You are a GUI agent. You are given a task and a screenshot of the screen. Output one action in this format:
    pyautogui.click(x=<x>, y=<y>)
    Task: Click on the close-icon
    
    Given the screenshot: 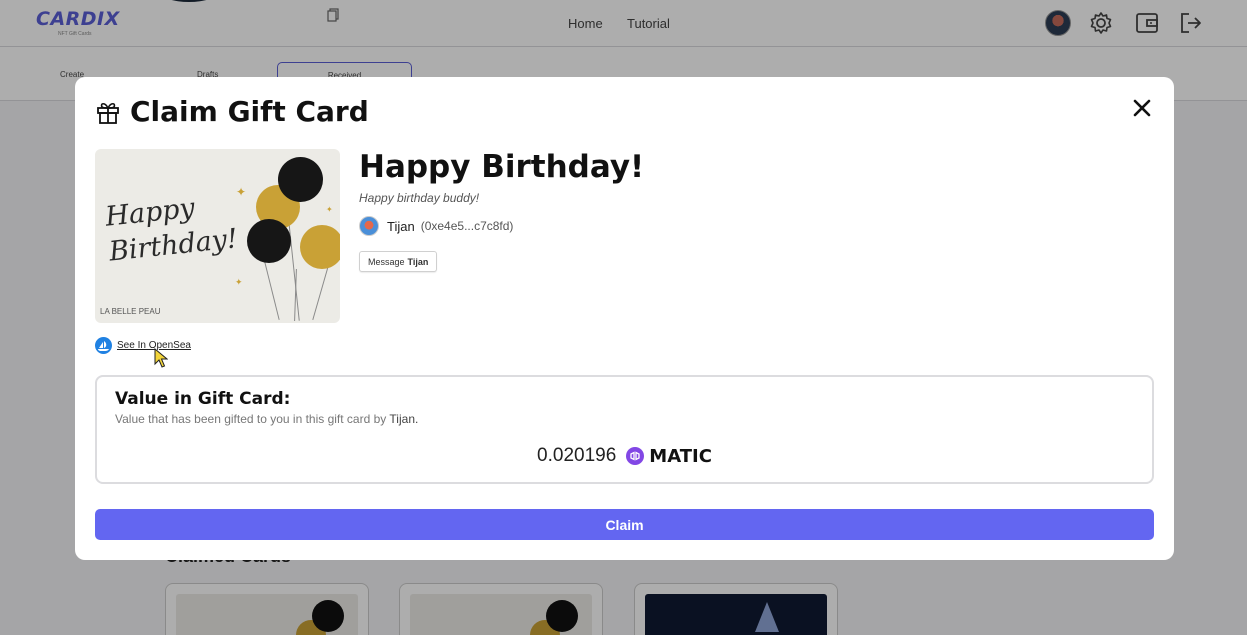 What is the action you would take?
    pyautogui.click(x=1142, y=108)
    